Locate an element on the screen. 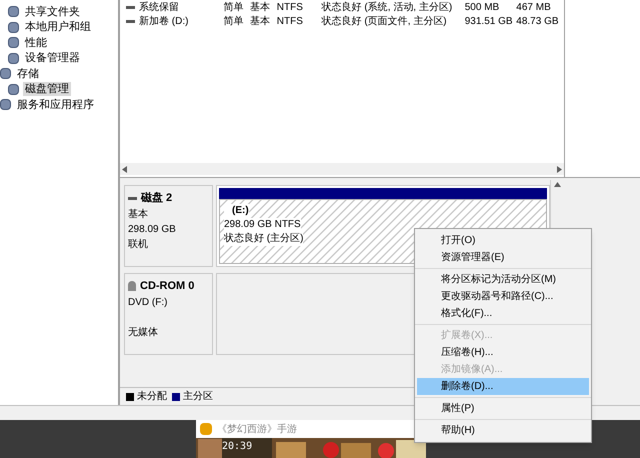 This screenshot has width=640, height=458. disk-info: 联机 is located at coordinates (138, 245).